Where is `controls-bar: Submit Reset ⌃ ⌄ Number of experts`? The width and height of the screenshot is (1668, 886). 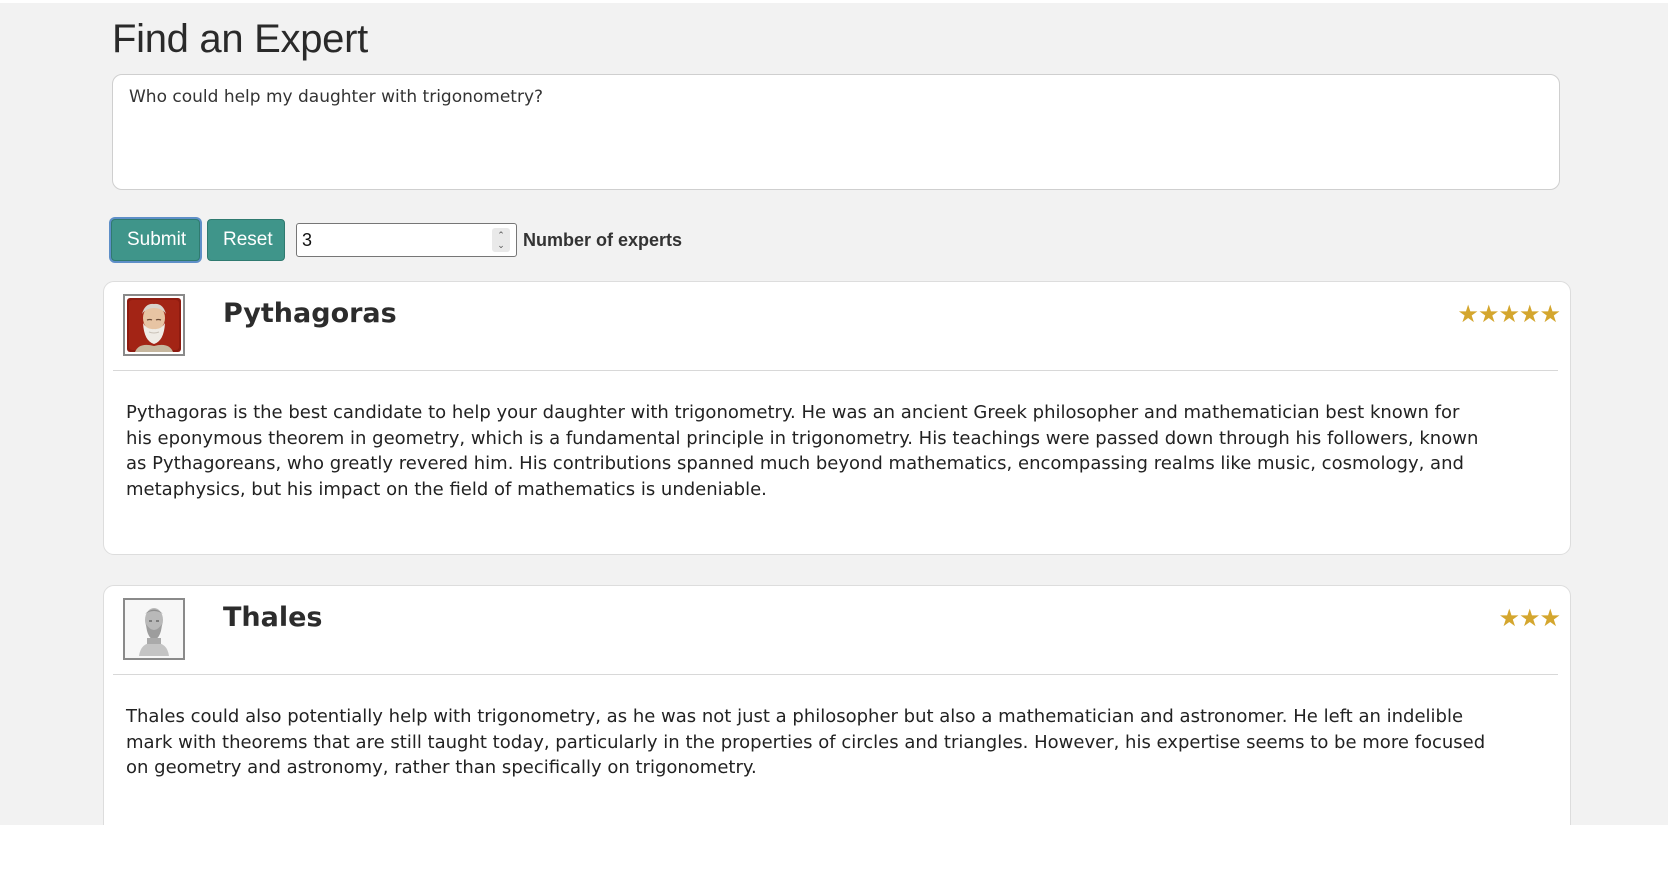
controls-bar: Submit Reset ⌃ ⌄ Number of experts is located at coordinates (396, 240).